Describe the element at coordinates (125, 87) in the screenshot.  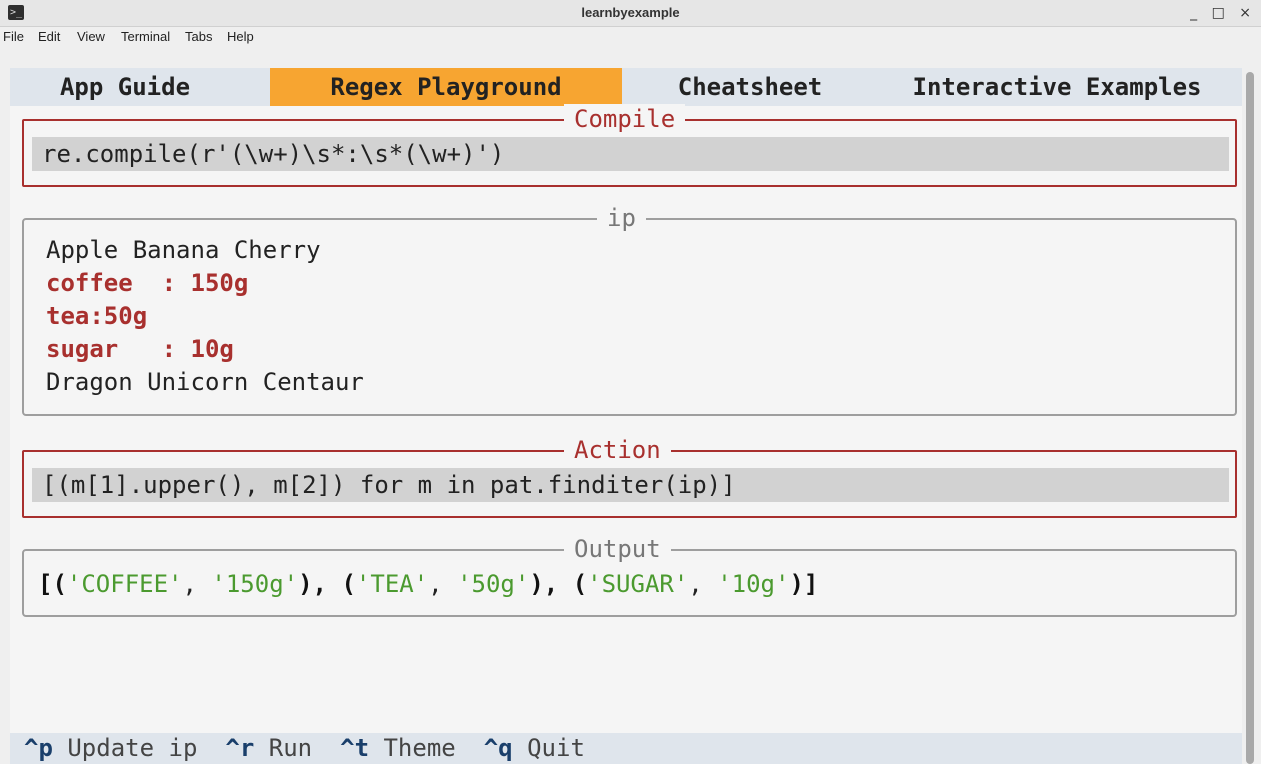
I see `tab-app-guide: App Guide` at that location.